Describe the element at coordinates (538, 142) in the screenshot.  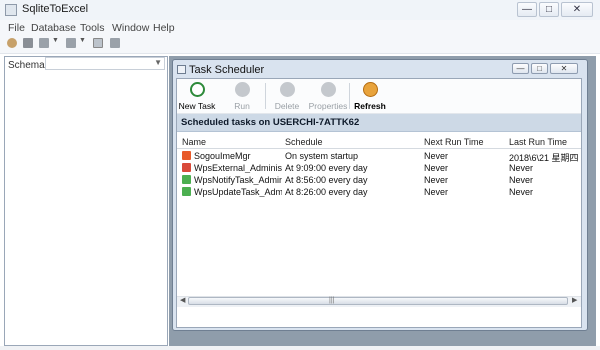
I see `column-header-last-run: Last Run Time` at that location.